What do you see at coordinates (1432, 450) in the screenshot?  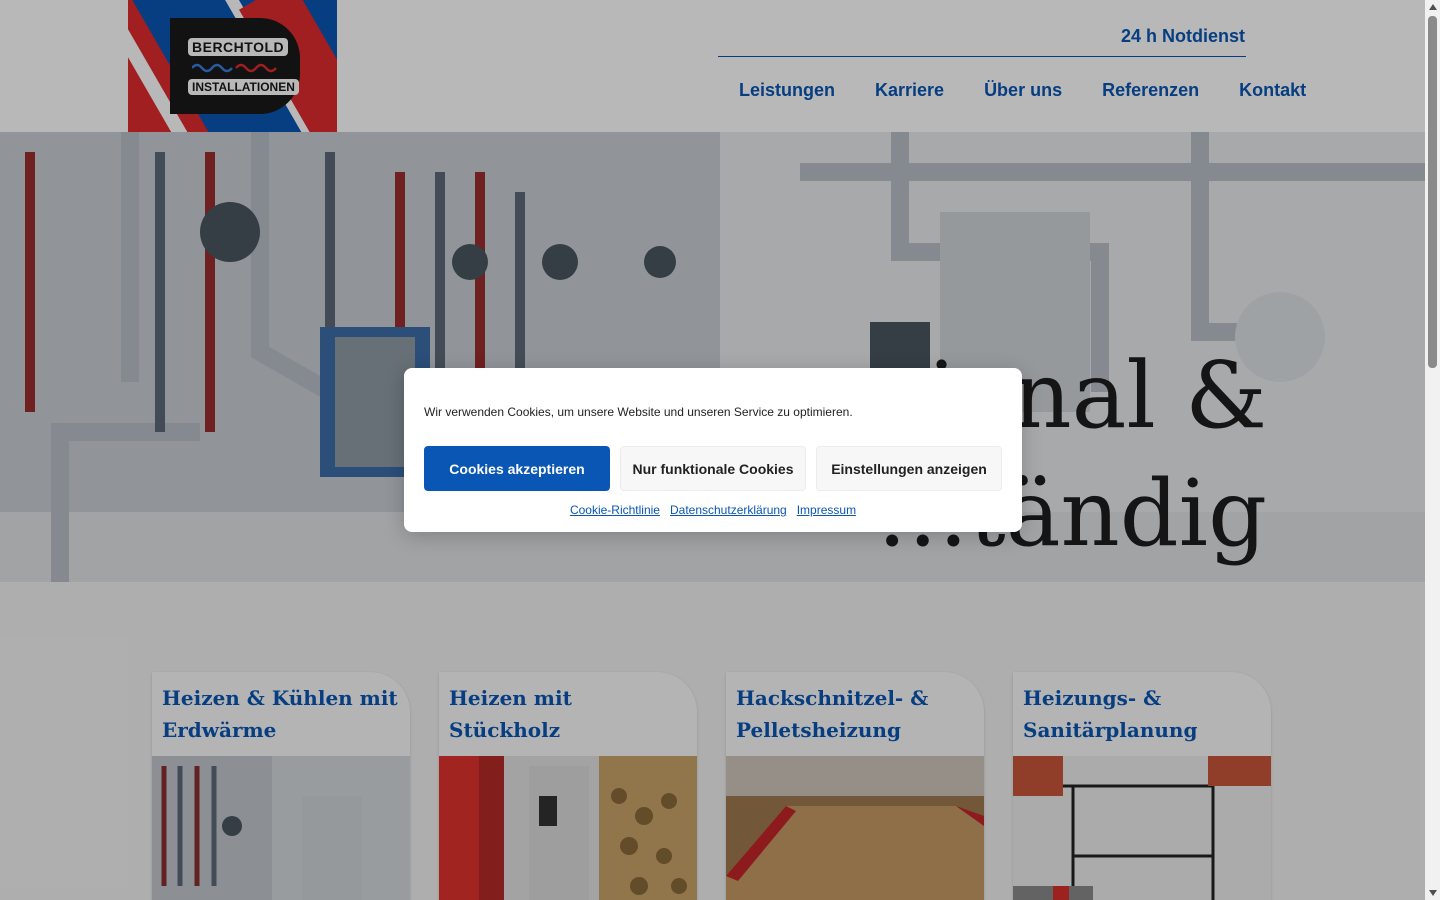 I see `page-scrollbar` at bounding box center [1432, 450].